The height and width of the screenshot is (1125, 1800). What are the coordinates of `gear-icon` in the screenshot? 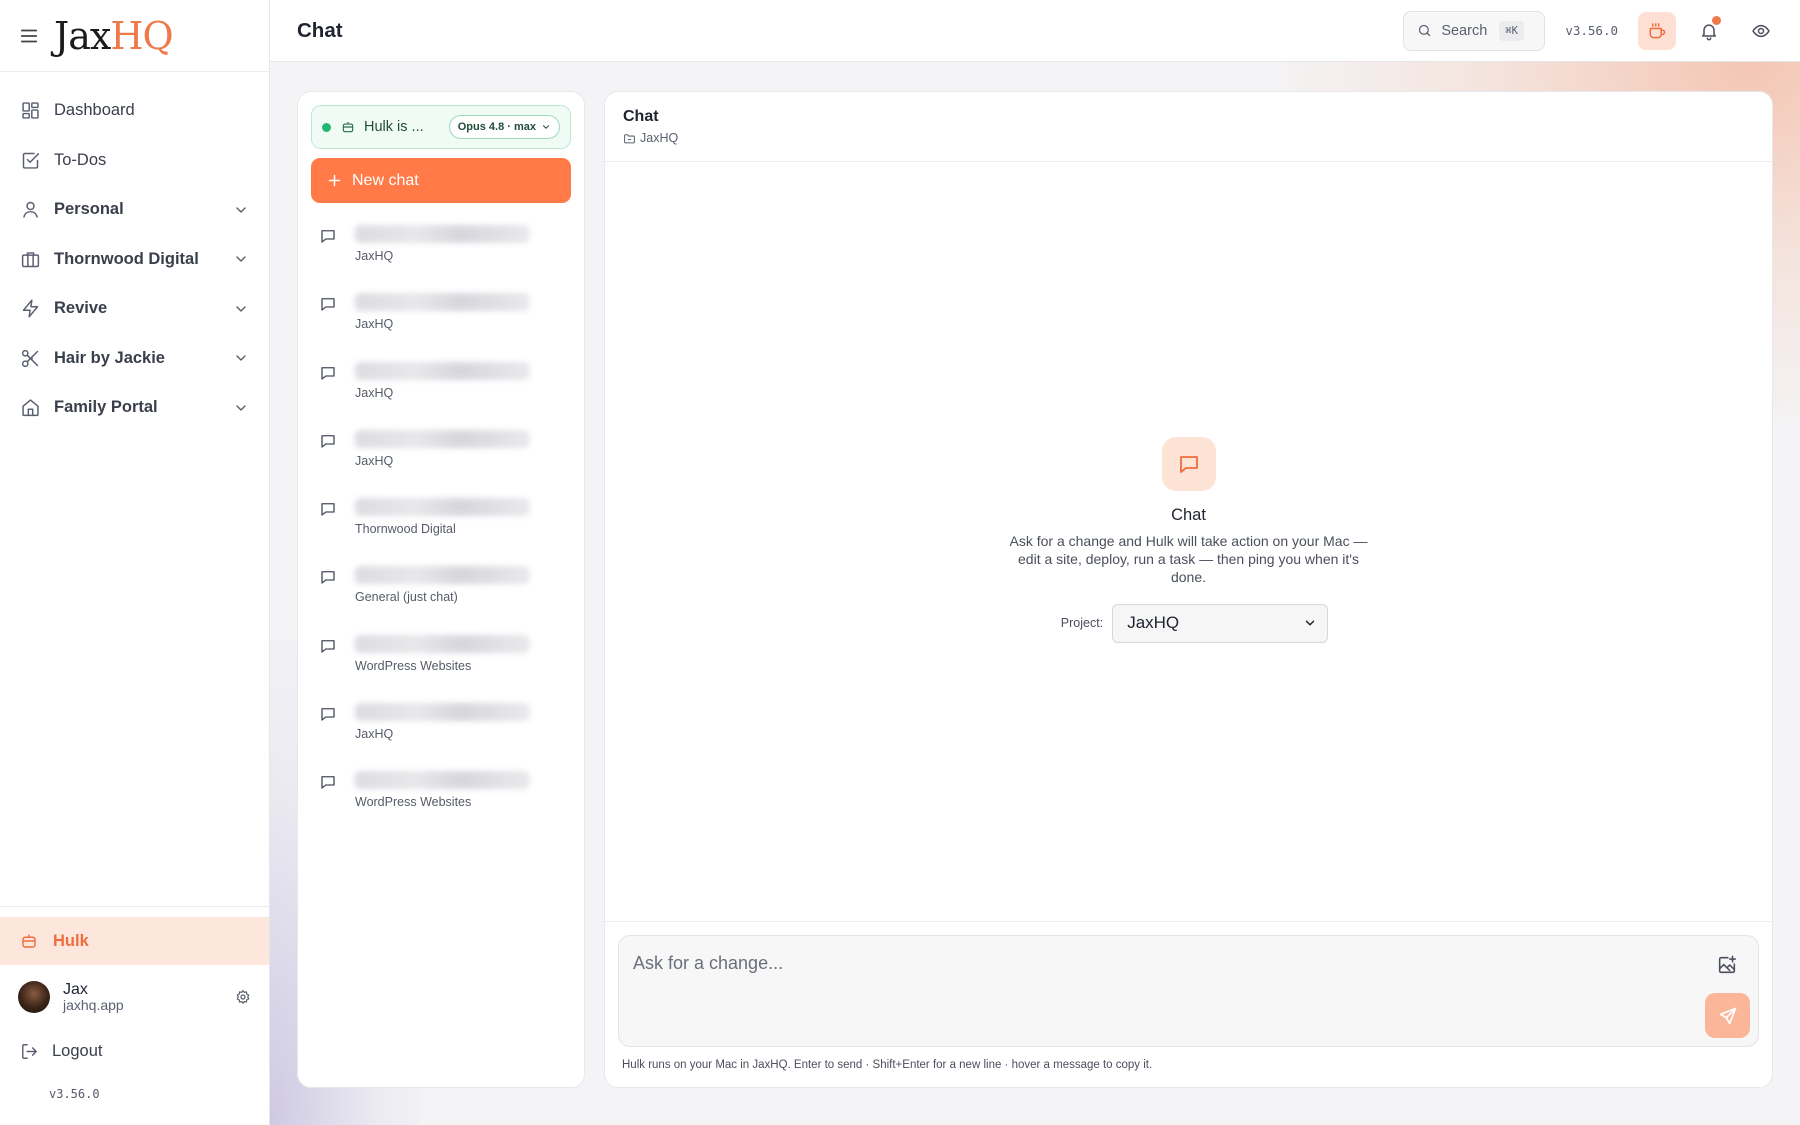 It's located at (243, 997).